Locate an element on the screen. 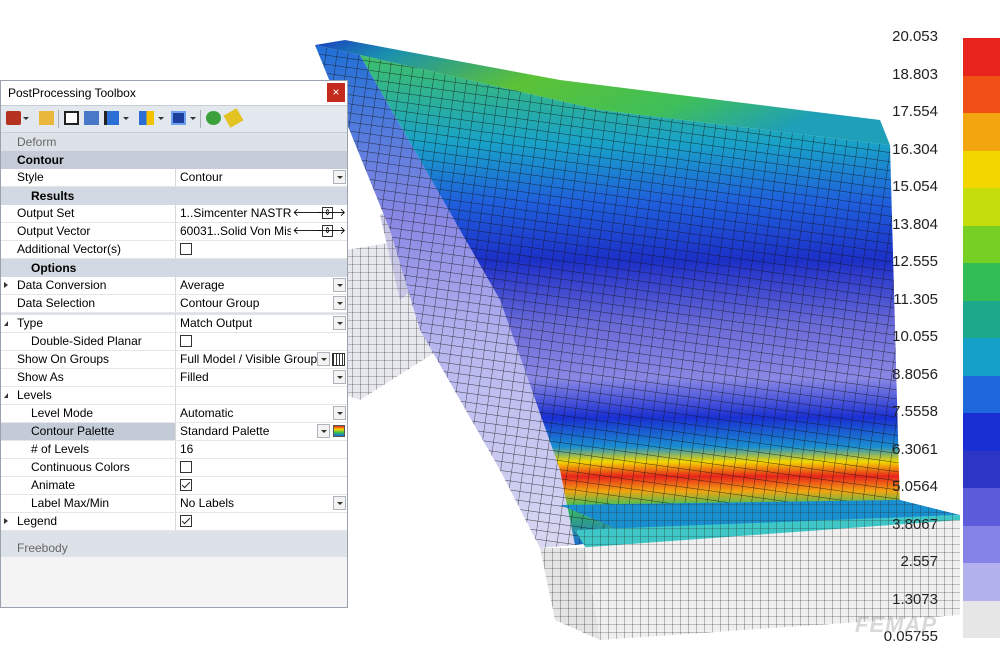 The image size is (1000, 650). property-levels: Levels is located at coordinates (174, 396).